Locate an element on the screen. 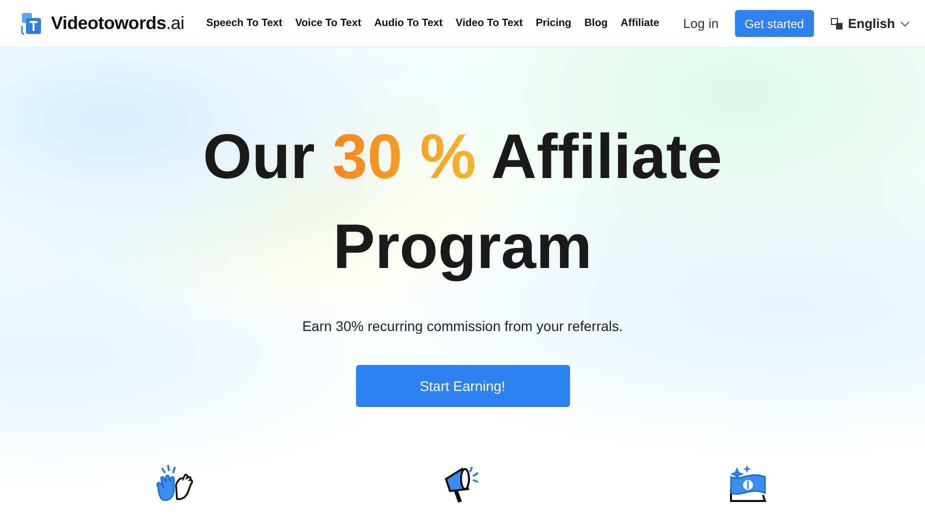 This screenshot has width=925, height=520. nav-link: Voice To Text is located at coordinates (328, 24).